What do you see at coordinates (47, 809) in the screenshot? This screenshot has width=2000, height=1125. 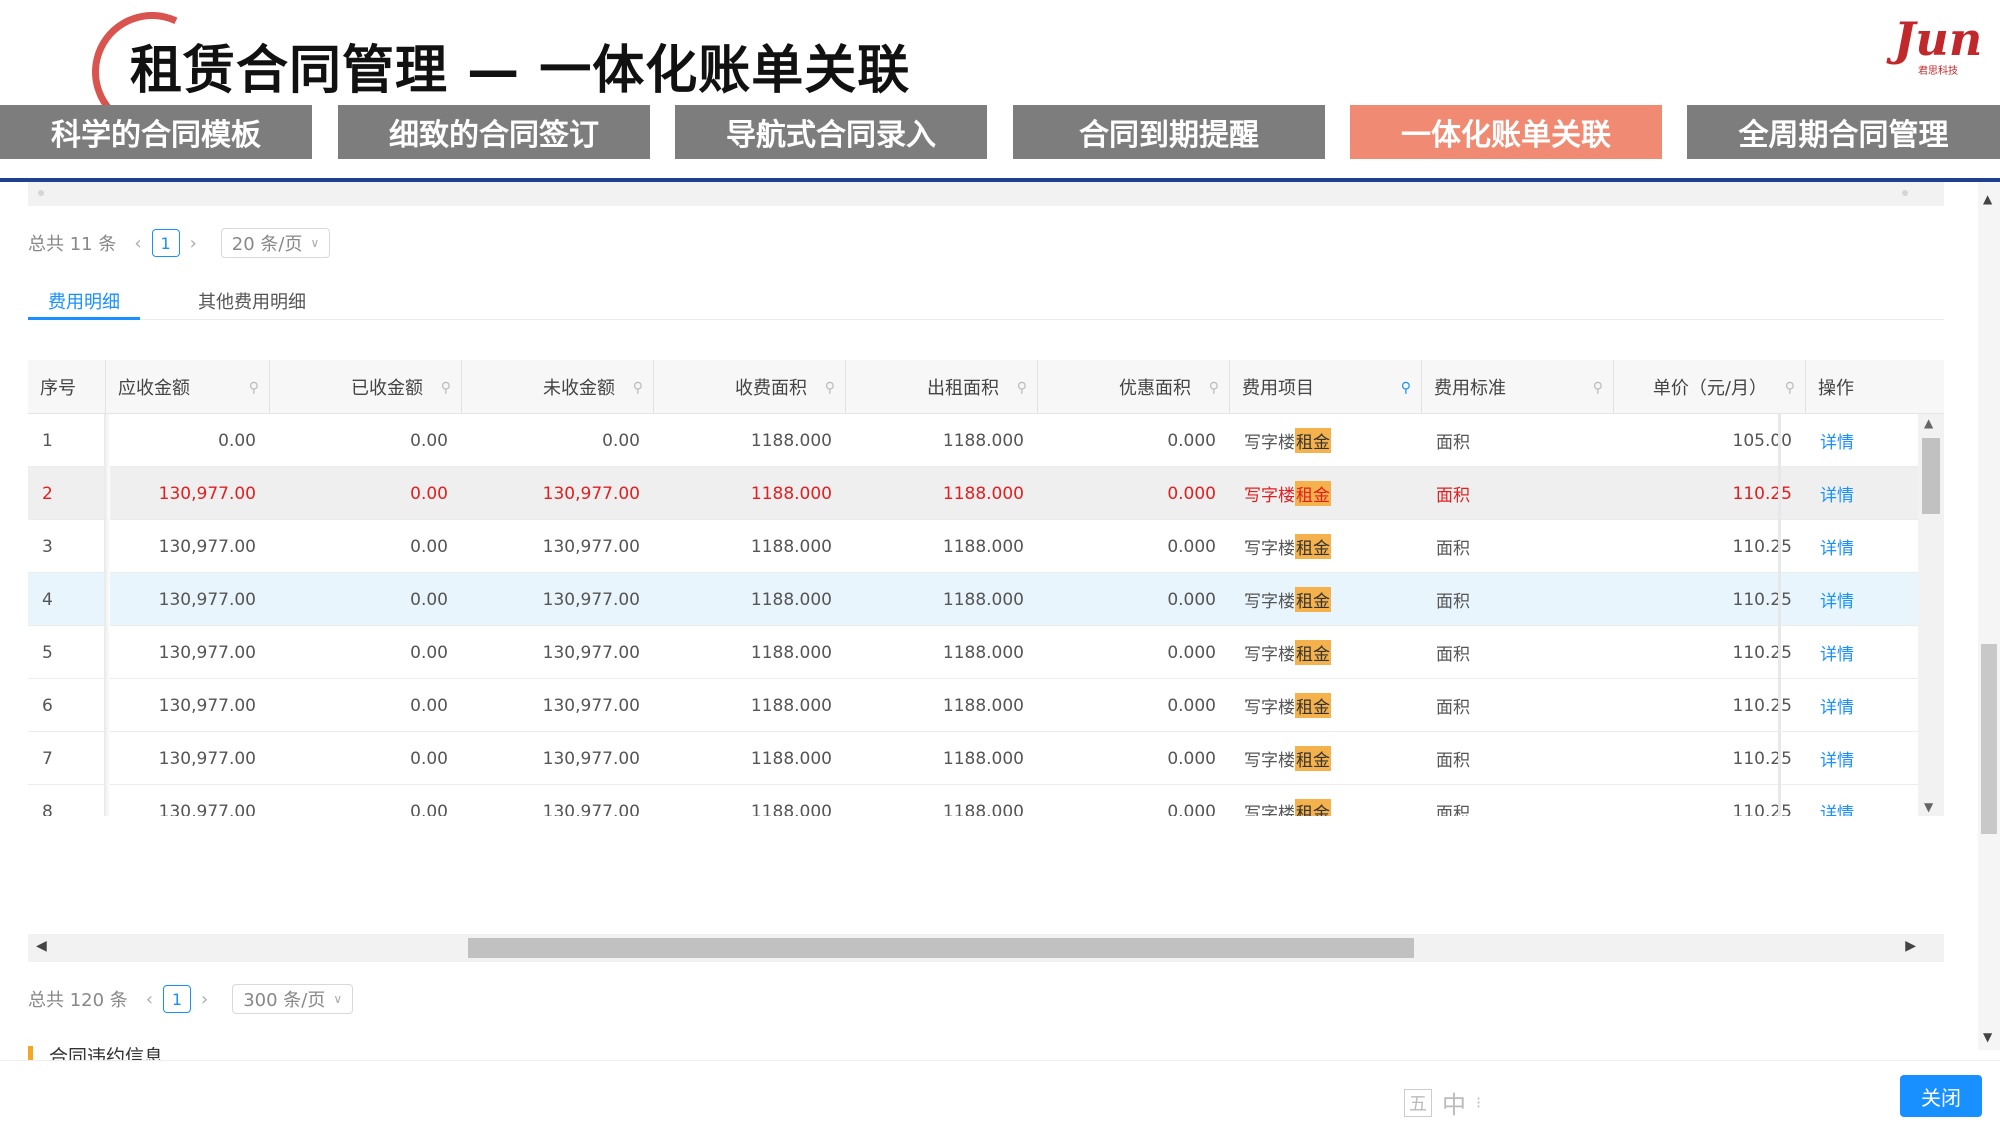 I see `cell-no: 8` at bounding box center [47, 809].